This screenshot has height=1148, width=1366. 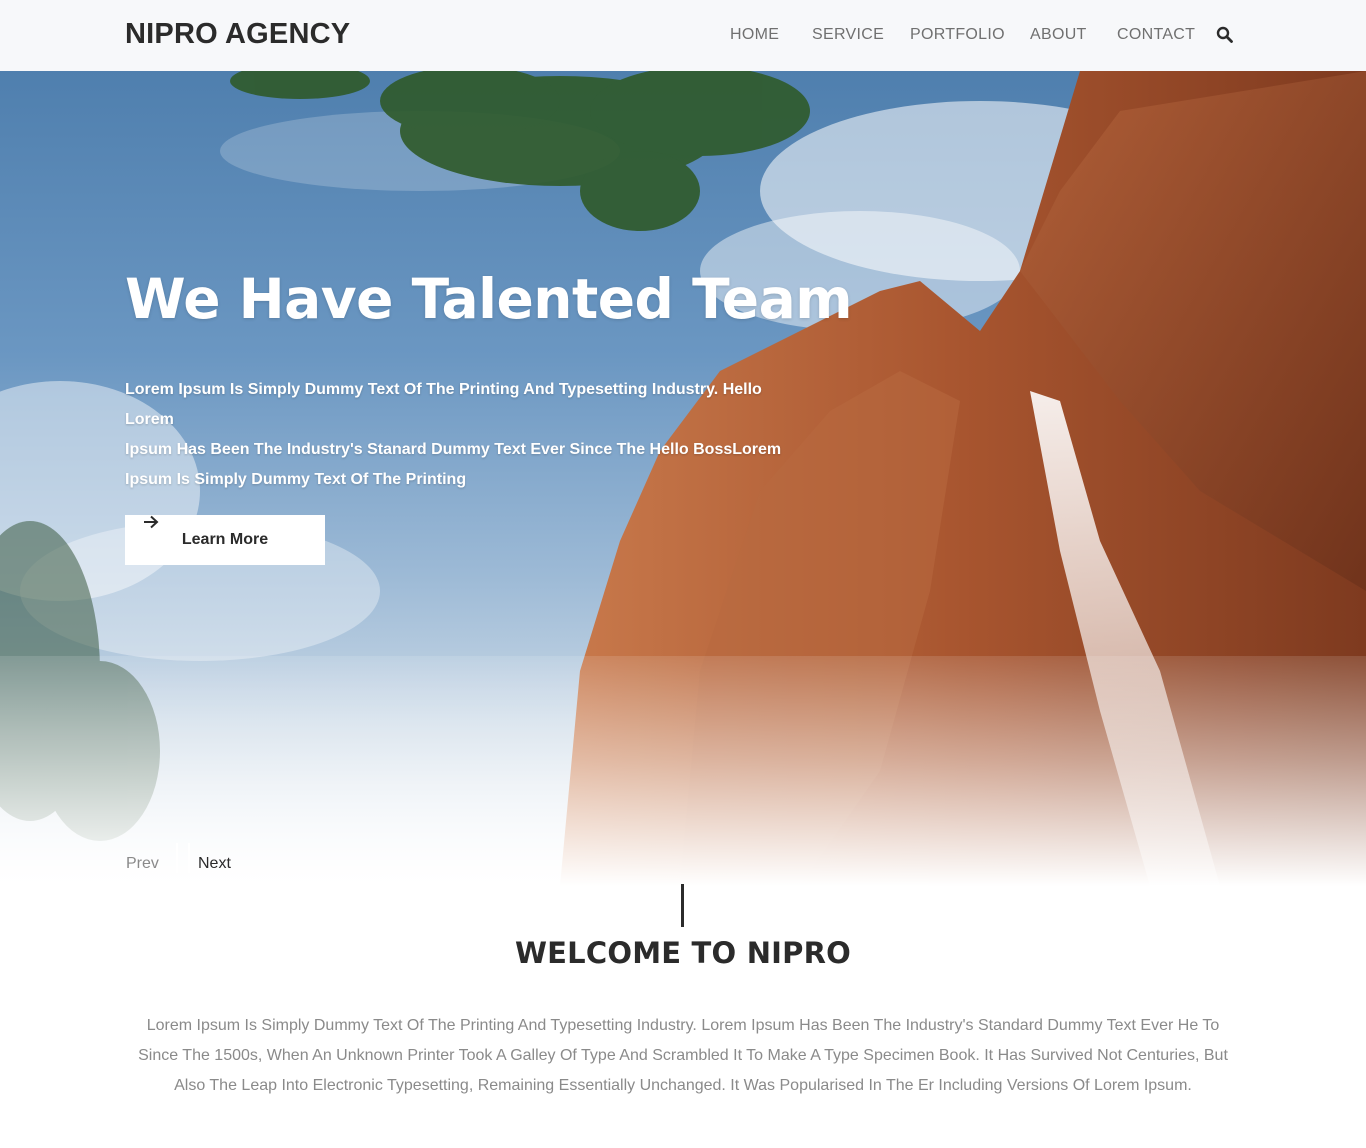 I want to click on welcome-title: WELCOME TO NIPRO, so click(x=682, y=953).